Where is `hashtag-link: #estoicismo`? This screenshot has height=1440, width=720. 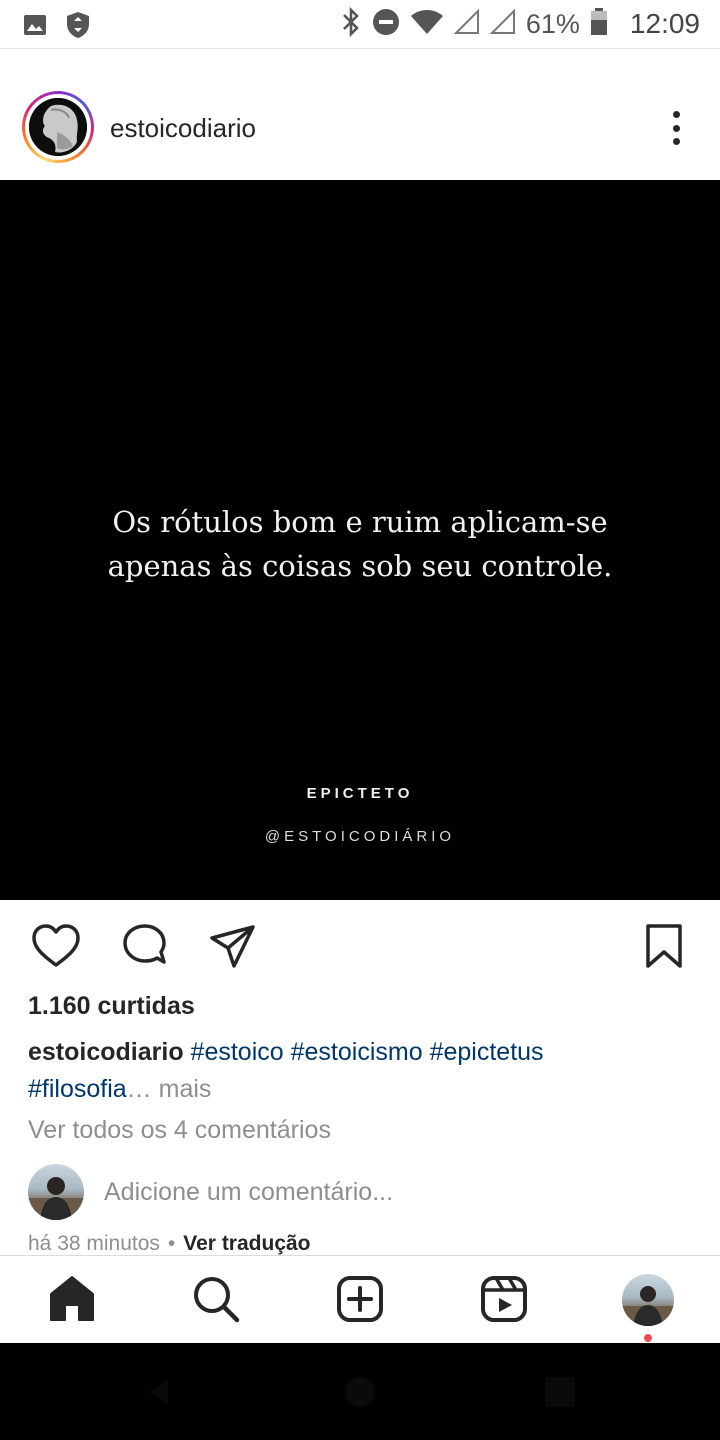 hashtag-link: #estoicismo is located at coordinates (357, 1052).